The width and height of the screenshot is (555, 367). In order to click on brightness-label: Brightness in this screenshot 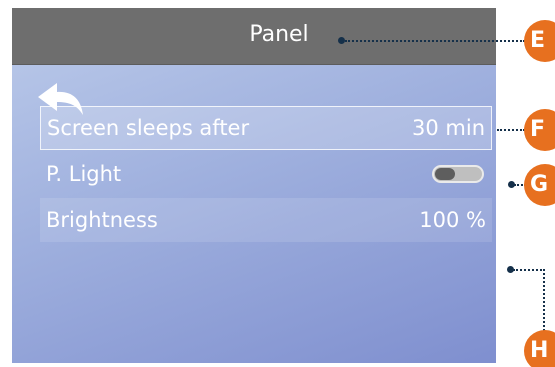, I will do `click(102, 220)`.